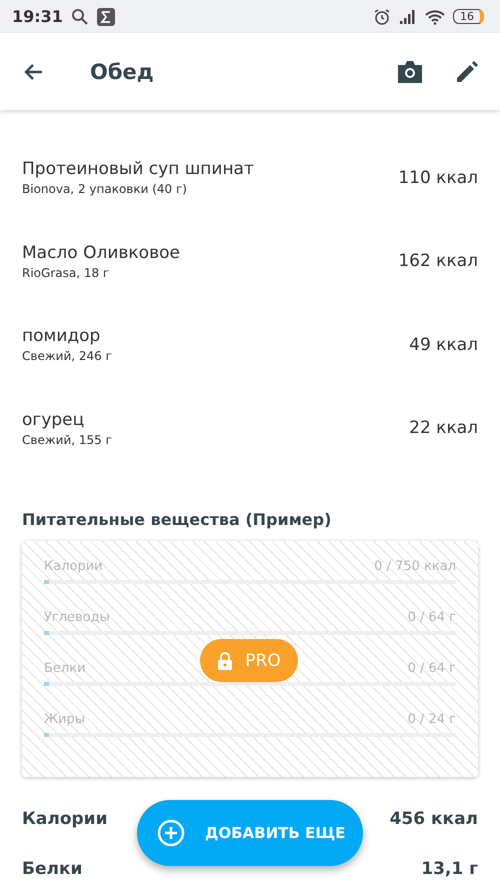 The image size is (500, 889). Describe the element at coordinates (66, 273) in the screenshot. I see `food-detail: RioGrasa, 18 г` at that location.